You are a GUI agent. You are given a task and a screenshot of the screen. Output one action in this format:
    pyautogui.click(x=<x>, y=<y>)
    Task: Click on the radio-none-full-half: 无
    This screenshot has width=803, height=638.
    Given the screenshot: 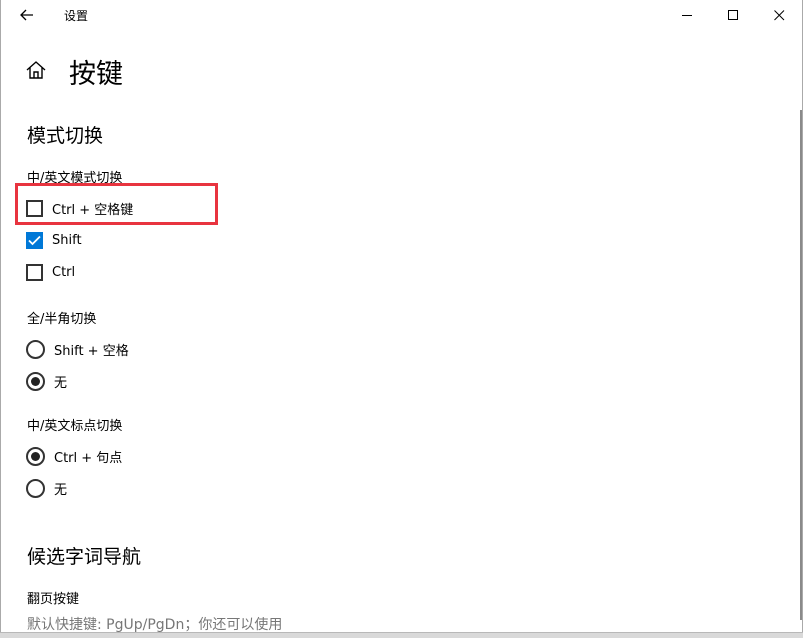 What is the action you would take?
    pyautogui.click(x=46, y=381)
    